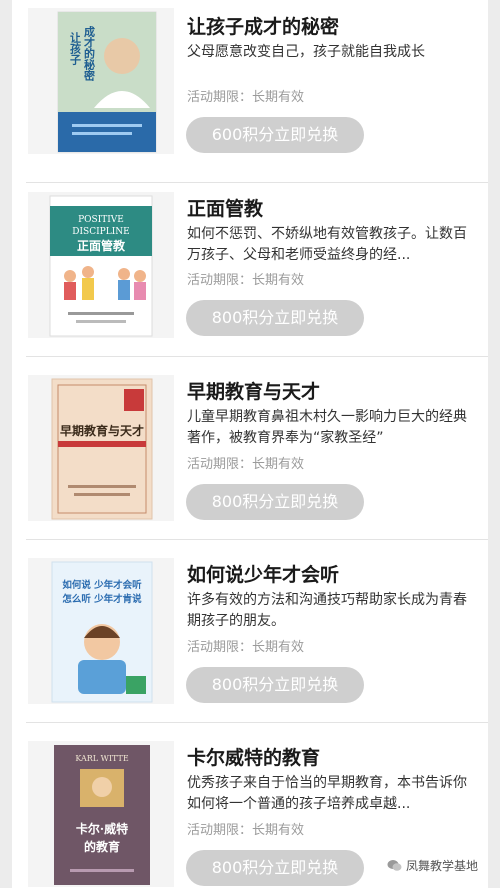 This screenshot has width=500, height=888. What do you see at coordinates (327, 610) in the screenshot?
I see `item-description: 许多有效的方法和沟通技巧帮助家长成为青春期孩子的朋友。` at bounding box center [327, 610].